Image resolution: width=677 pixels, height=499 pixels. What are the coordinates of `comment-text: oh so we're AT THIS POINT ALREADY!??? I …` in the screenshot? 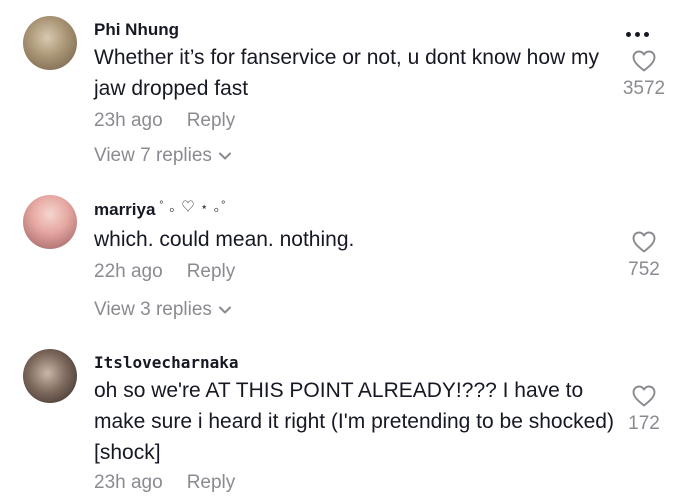 It's located at (354, 421).